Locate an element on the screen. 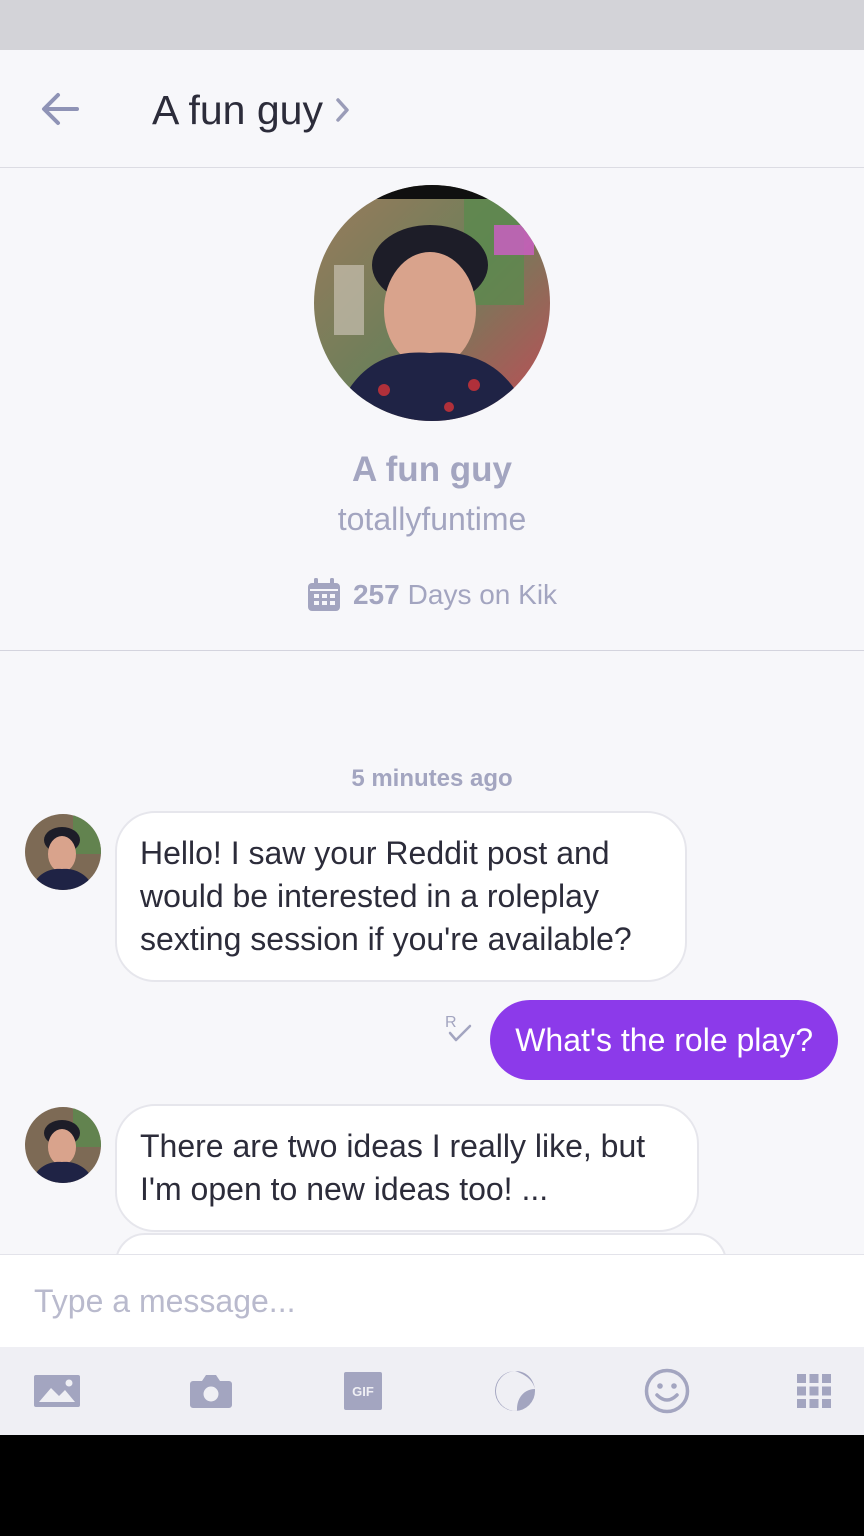 This screenshot has height=1536, width=864. gallery-icon is located at coordinates (57, 1391).